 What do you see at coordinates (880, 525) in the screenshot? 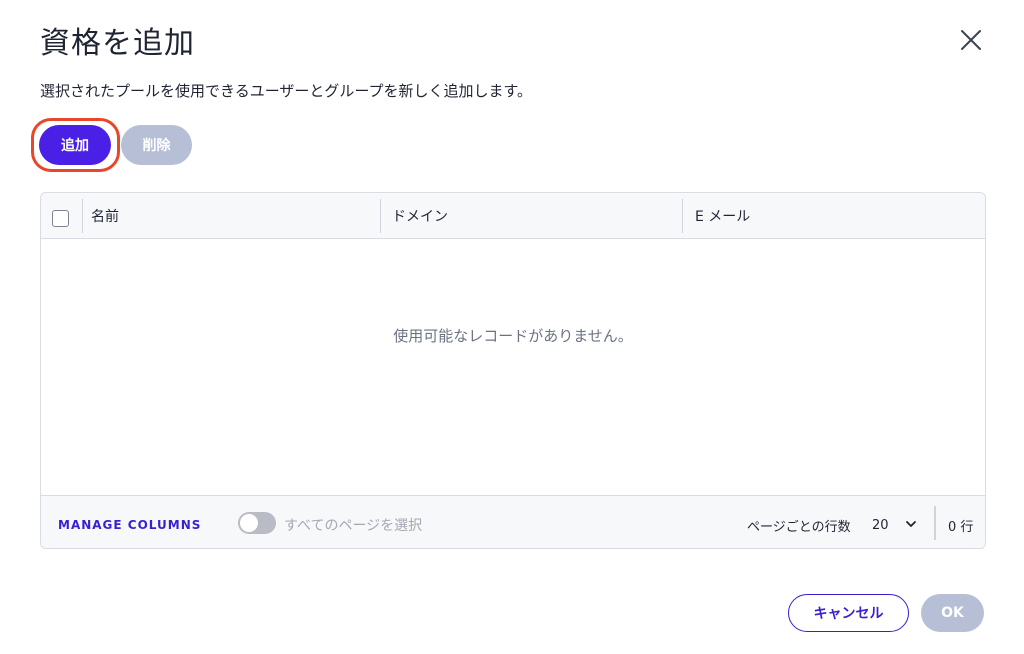
I see `rows-per-page-value: 20` at bounding box center [880, 525].